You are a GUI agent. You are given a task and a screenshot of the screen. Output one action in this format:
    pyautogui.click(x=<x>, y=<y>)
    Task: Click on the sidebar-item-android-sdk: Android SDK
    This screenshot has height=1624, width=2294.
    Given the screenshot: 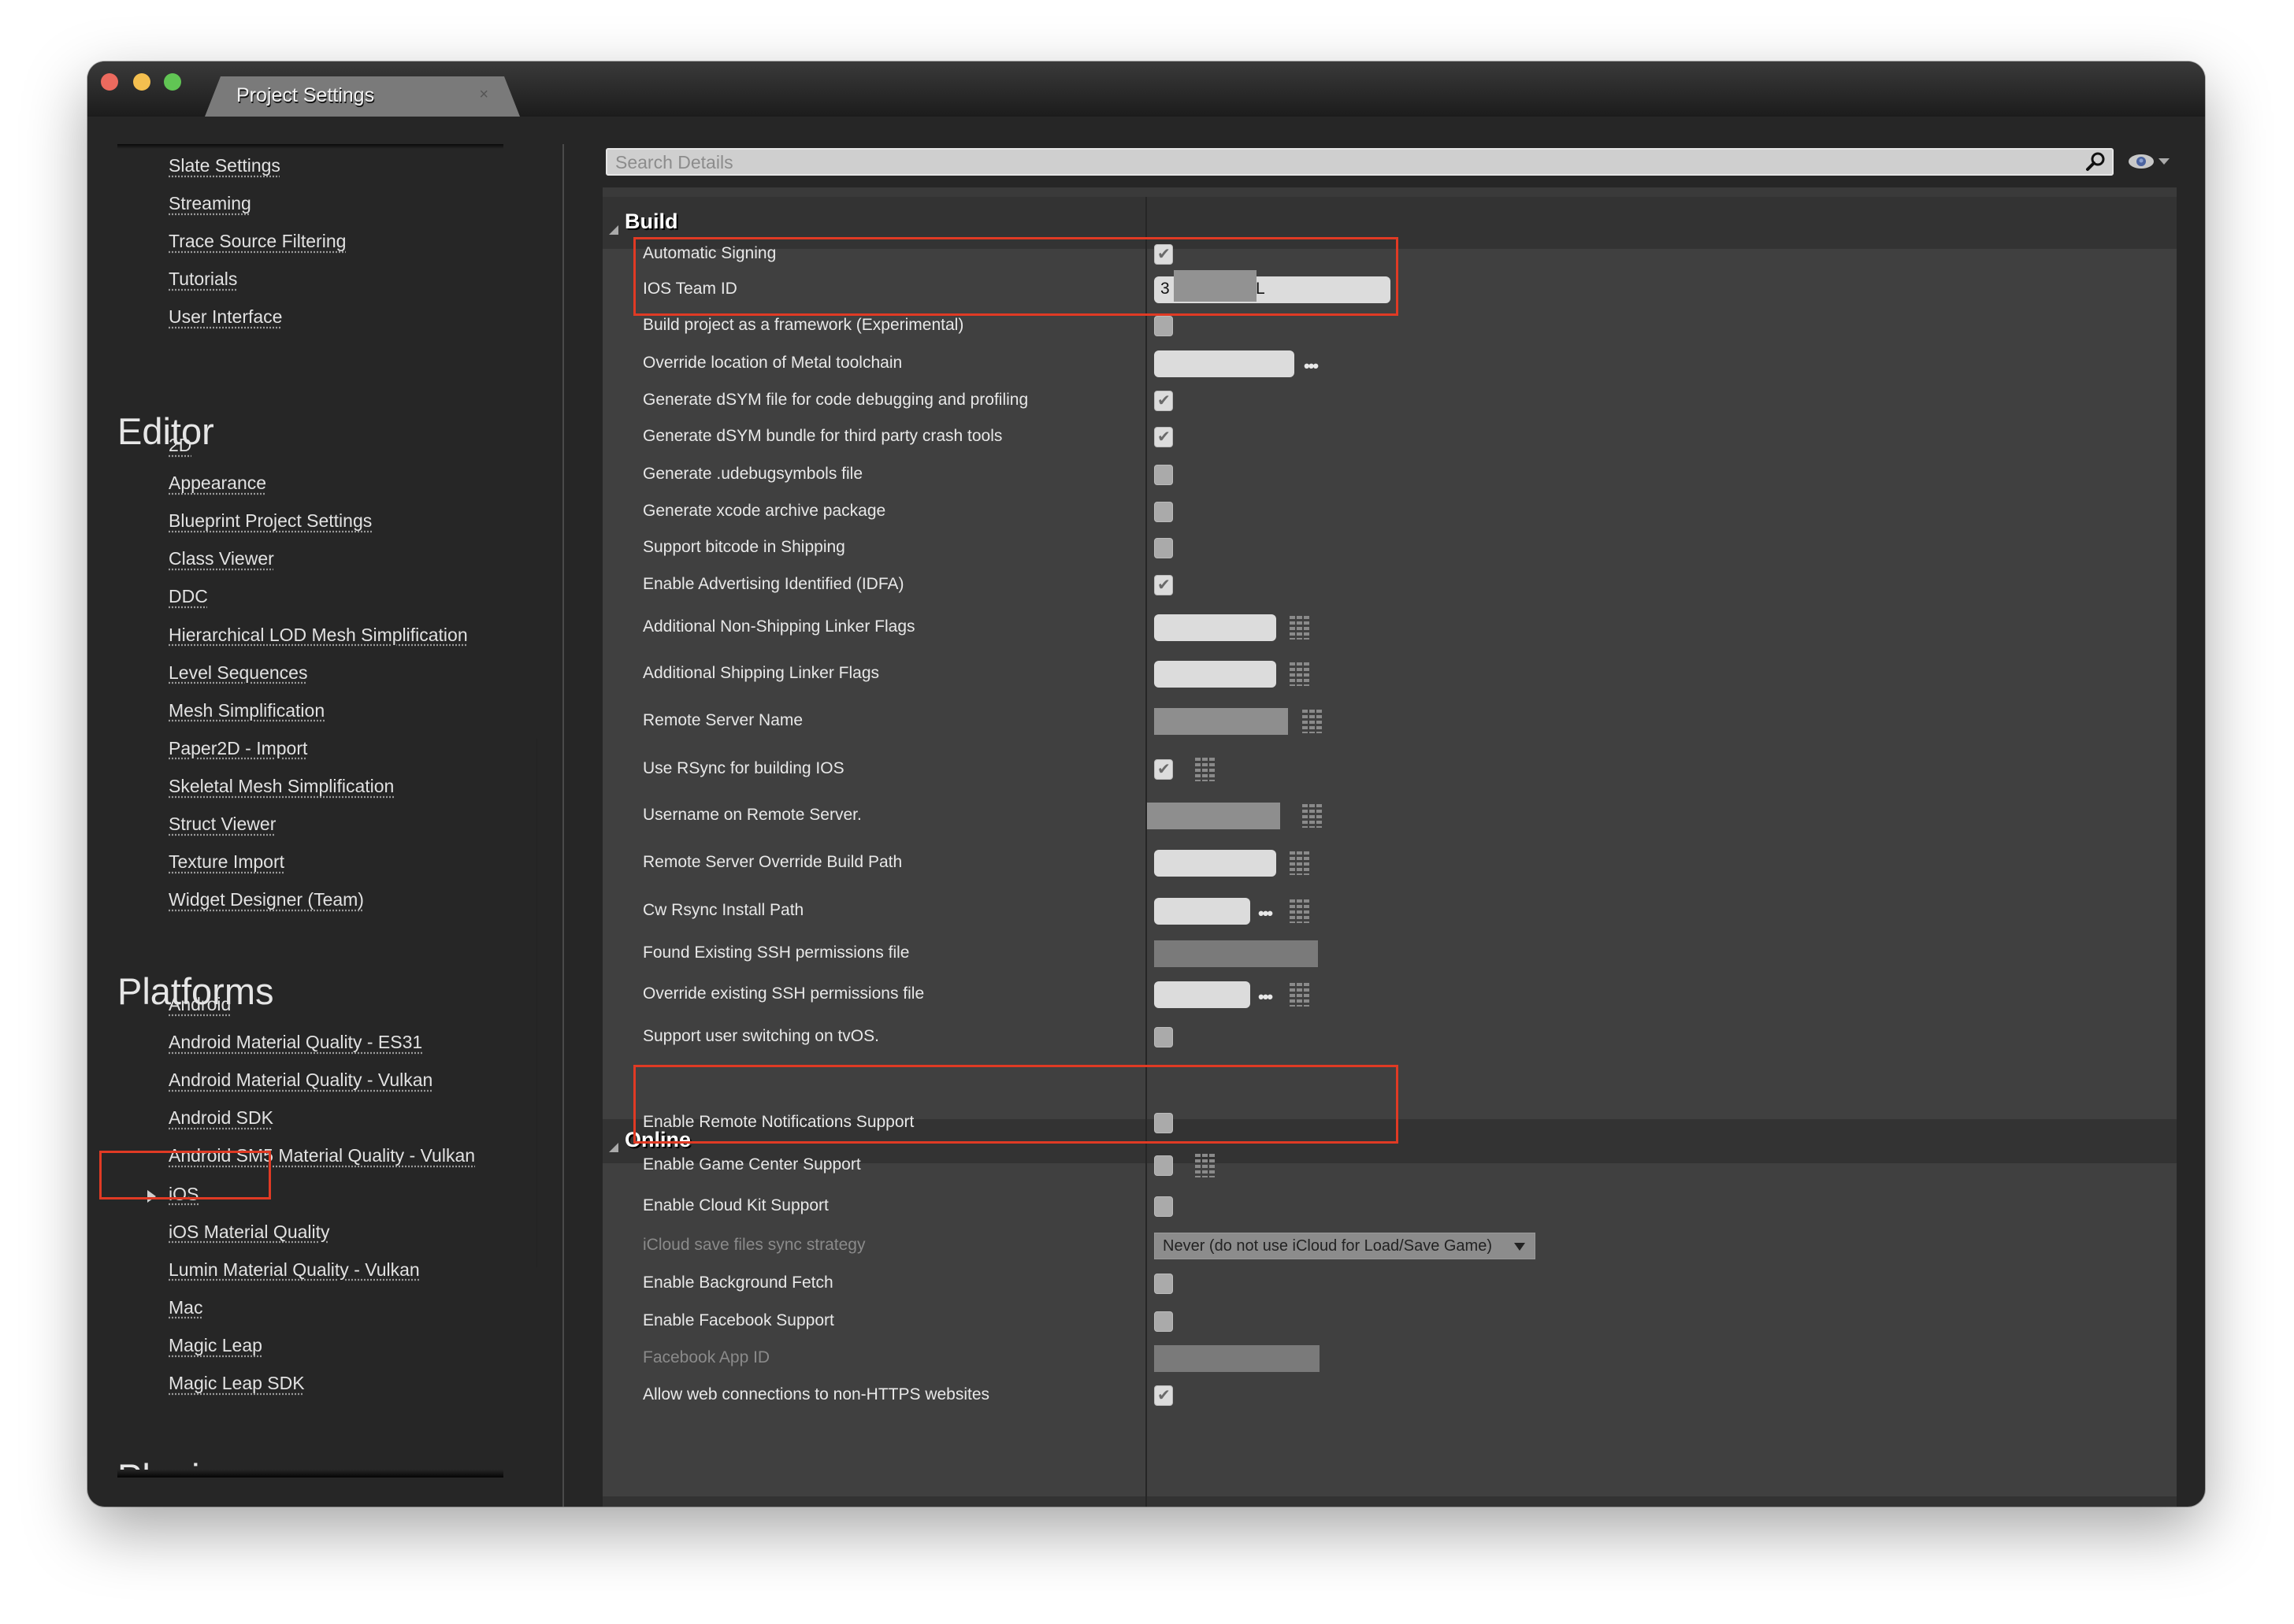 What is the action you would take?
    pyautogui.click(x=221, y=1118)
    